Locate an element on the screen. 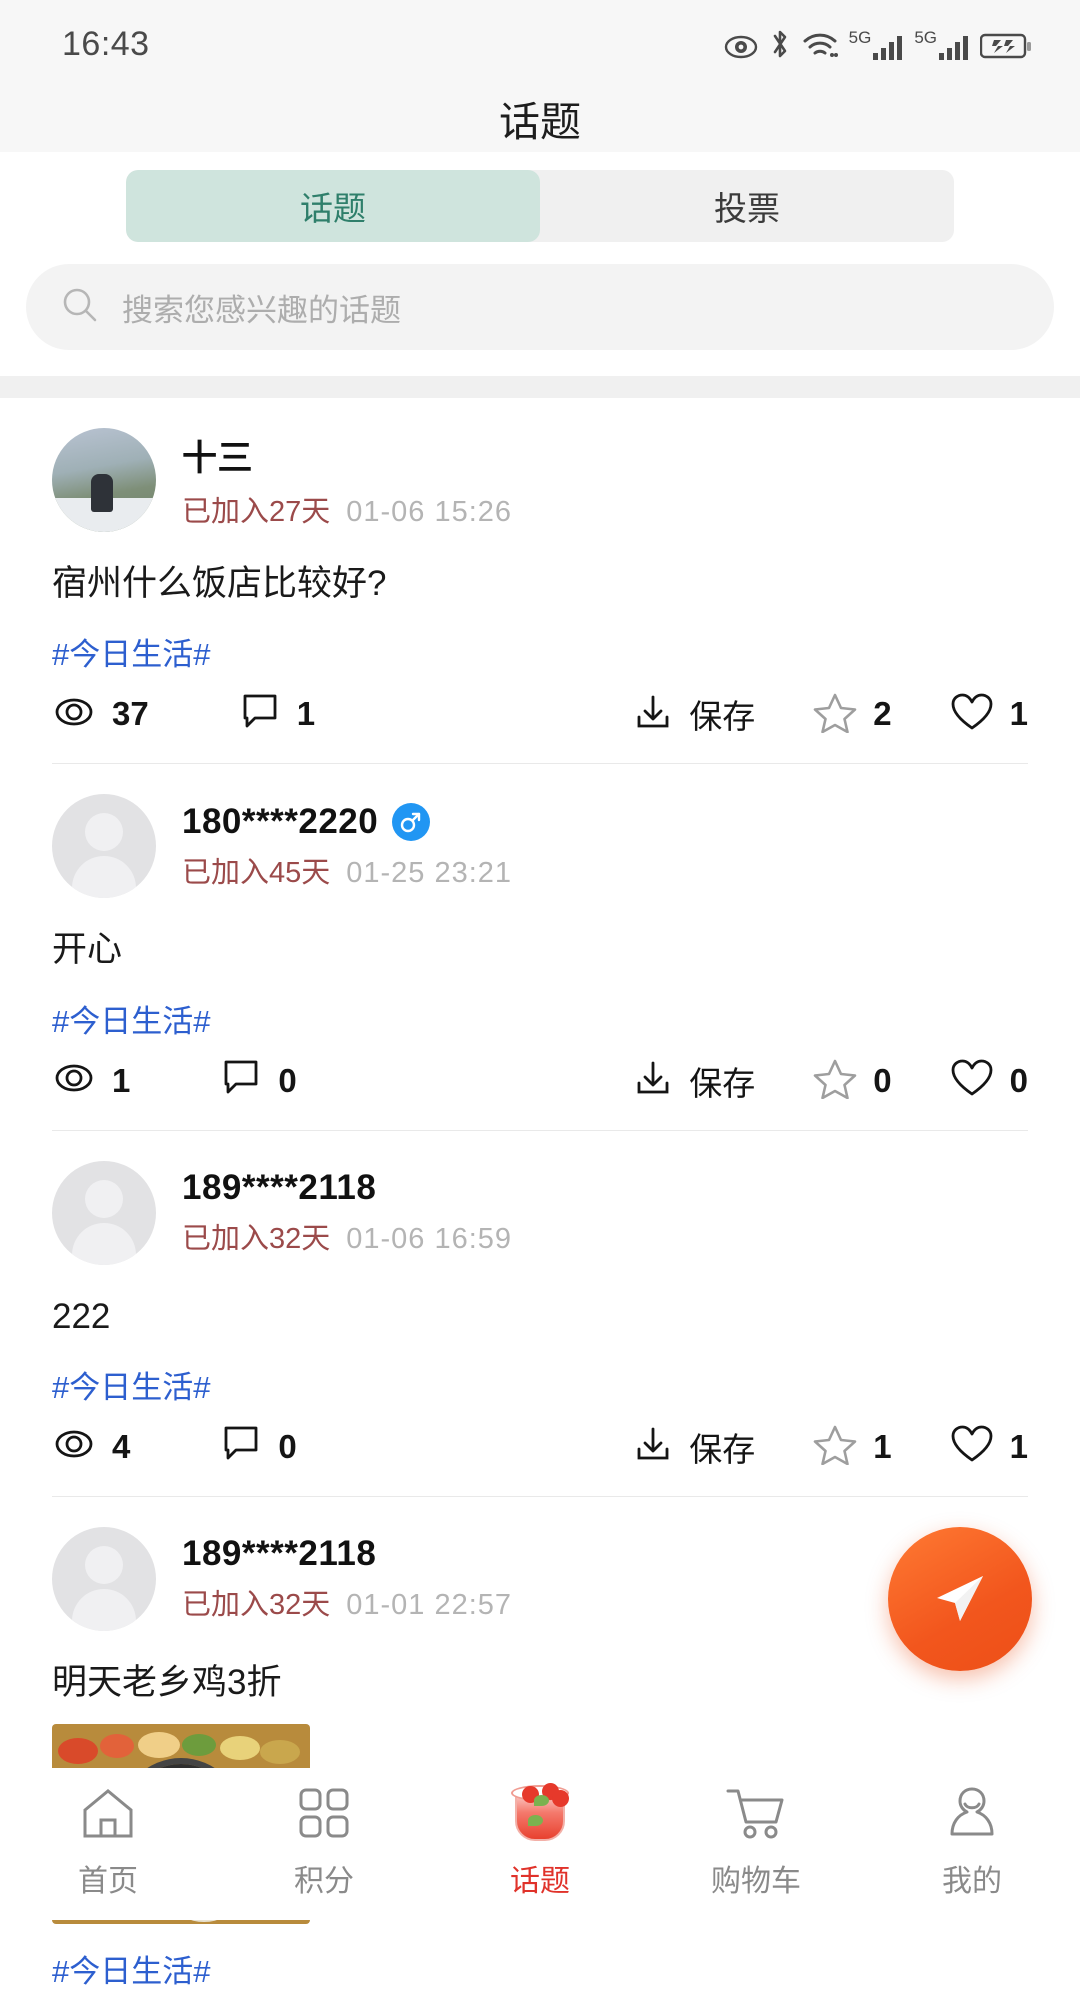 The image size is (1080, 1991). person-icon is located at coordinates (972, 1813).